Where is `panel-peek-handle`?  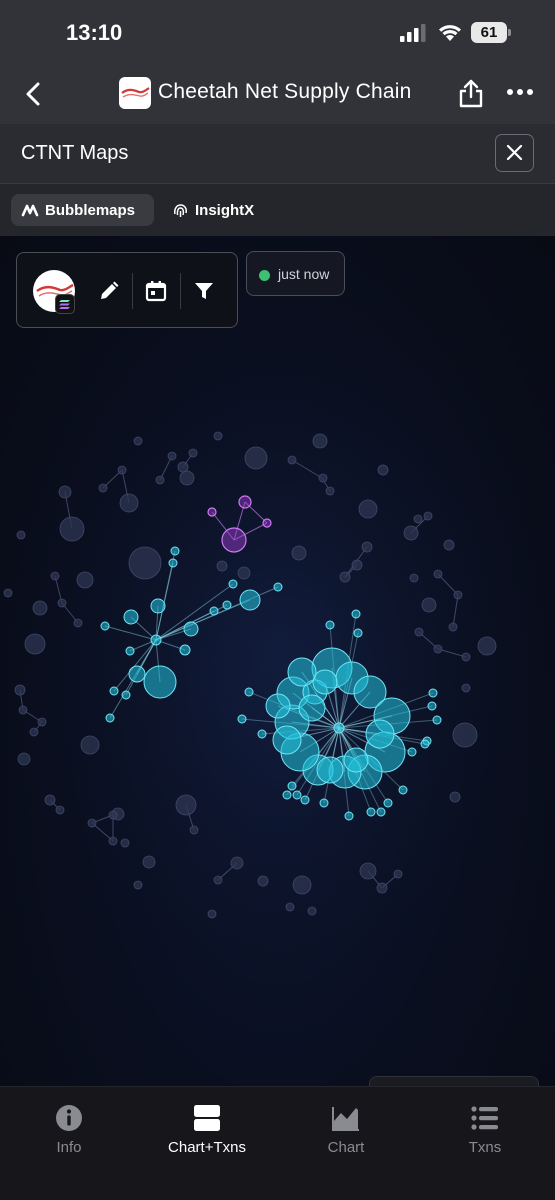
panel-peek-handle is located at coordinates (454, 1081).